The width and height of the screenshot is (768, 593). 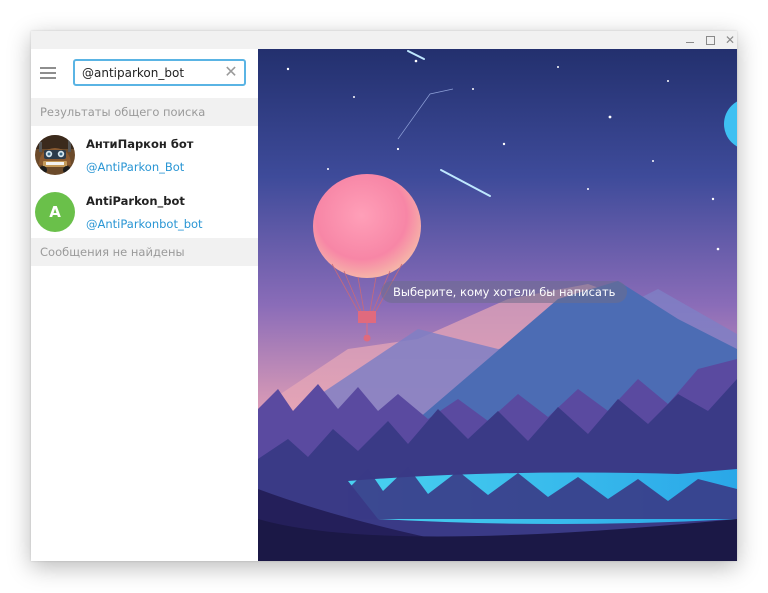 I want to click on hamburger-menu-icon, so click(x=49, y=73).